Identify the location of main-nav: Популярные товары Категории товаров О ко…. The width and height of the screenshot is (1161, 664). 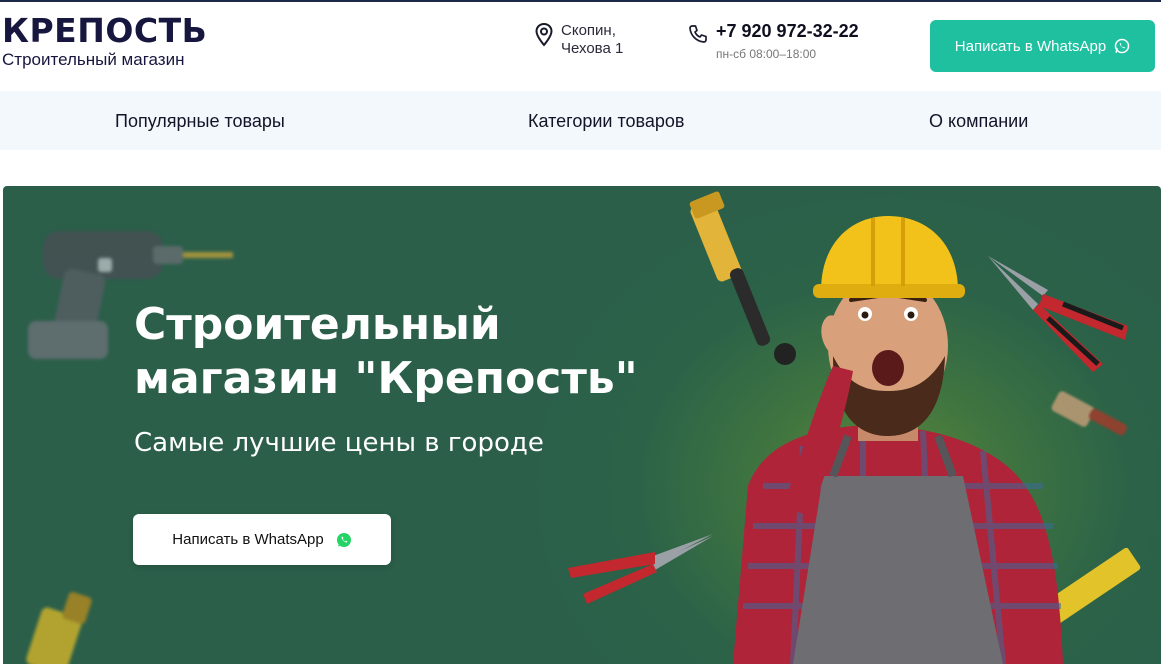
(580, 120).